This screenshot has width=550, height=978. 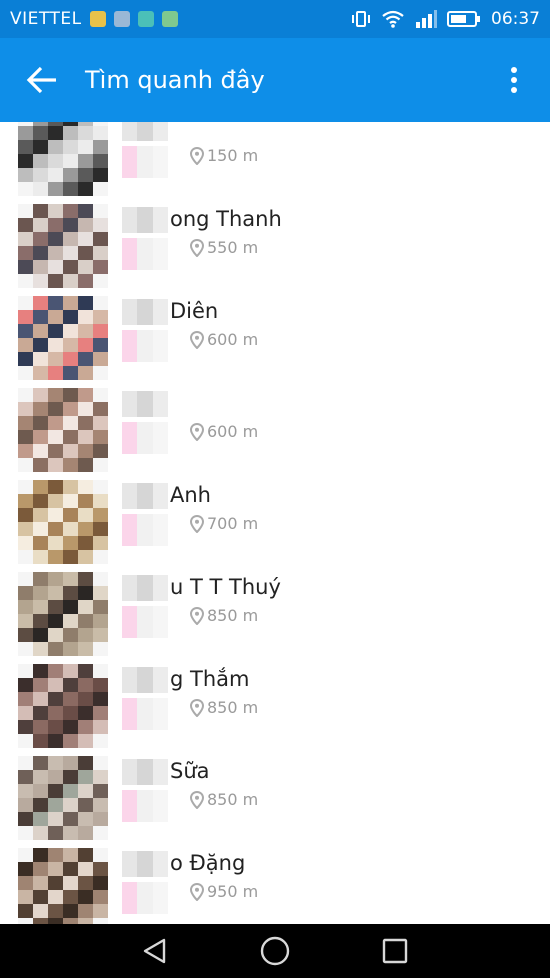 I want to click on list-item: Diên 600 m, so click(x=275, y=336).